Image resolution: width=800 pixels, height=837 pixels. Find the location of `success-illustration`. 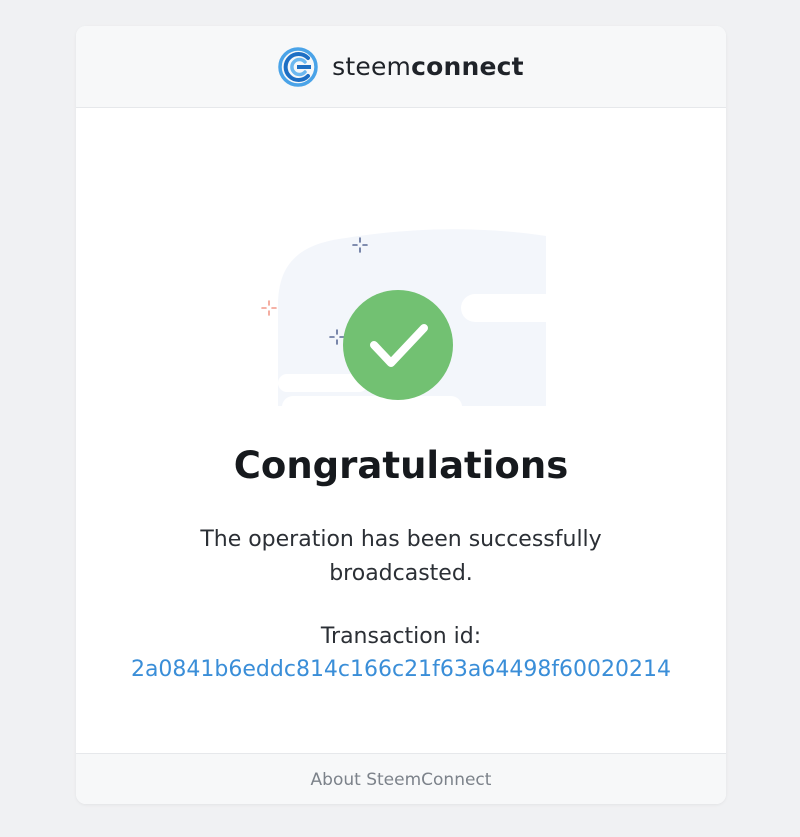

success-illustration is located at coordinates (408, 317).